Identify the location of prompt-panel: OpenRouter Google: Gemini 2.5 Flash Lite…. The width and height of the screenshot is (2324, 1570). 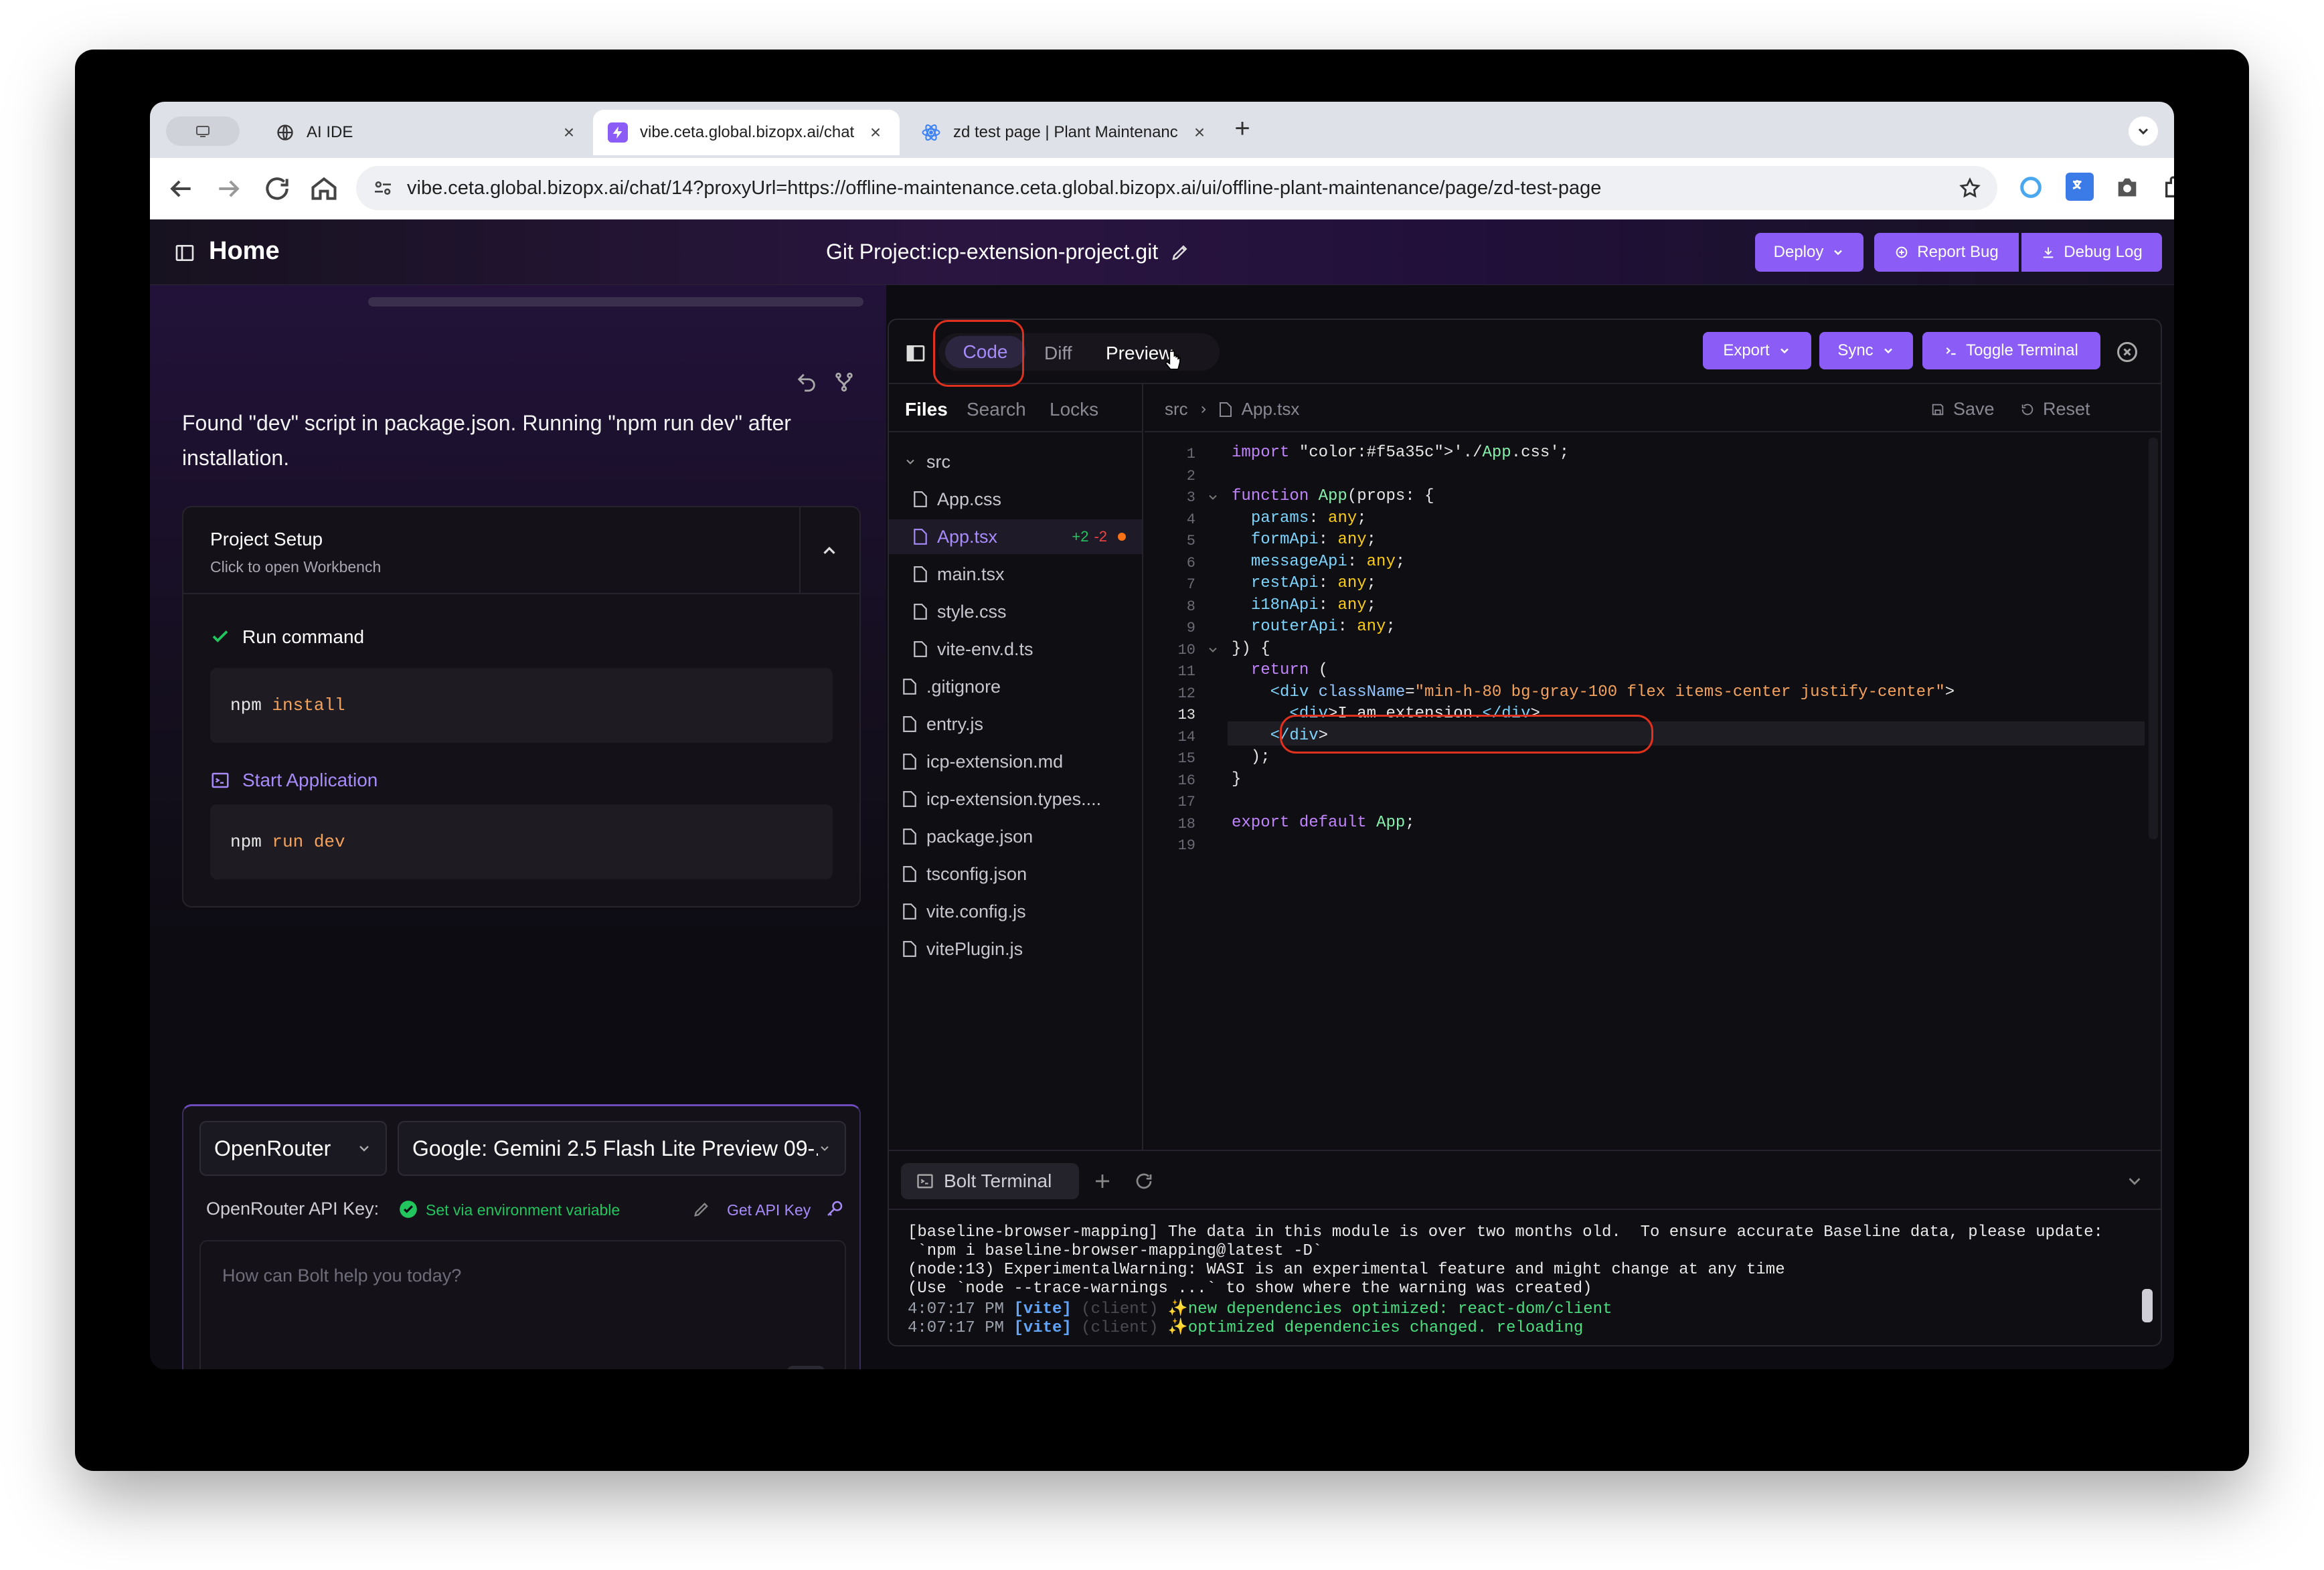
(521, 1236).